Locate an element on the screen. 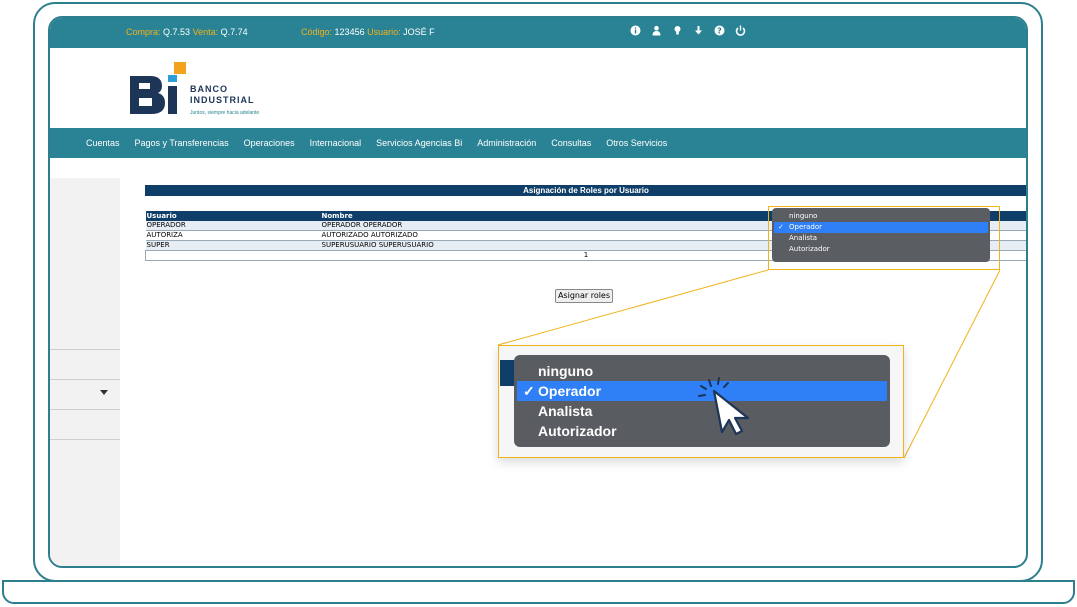 This screenshot has height=607, width=1077. hand-pointer-cursor-icon is located at coordinates (724, 406).